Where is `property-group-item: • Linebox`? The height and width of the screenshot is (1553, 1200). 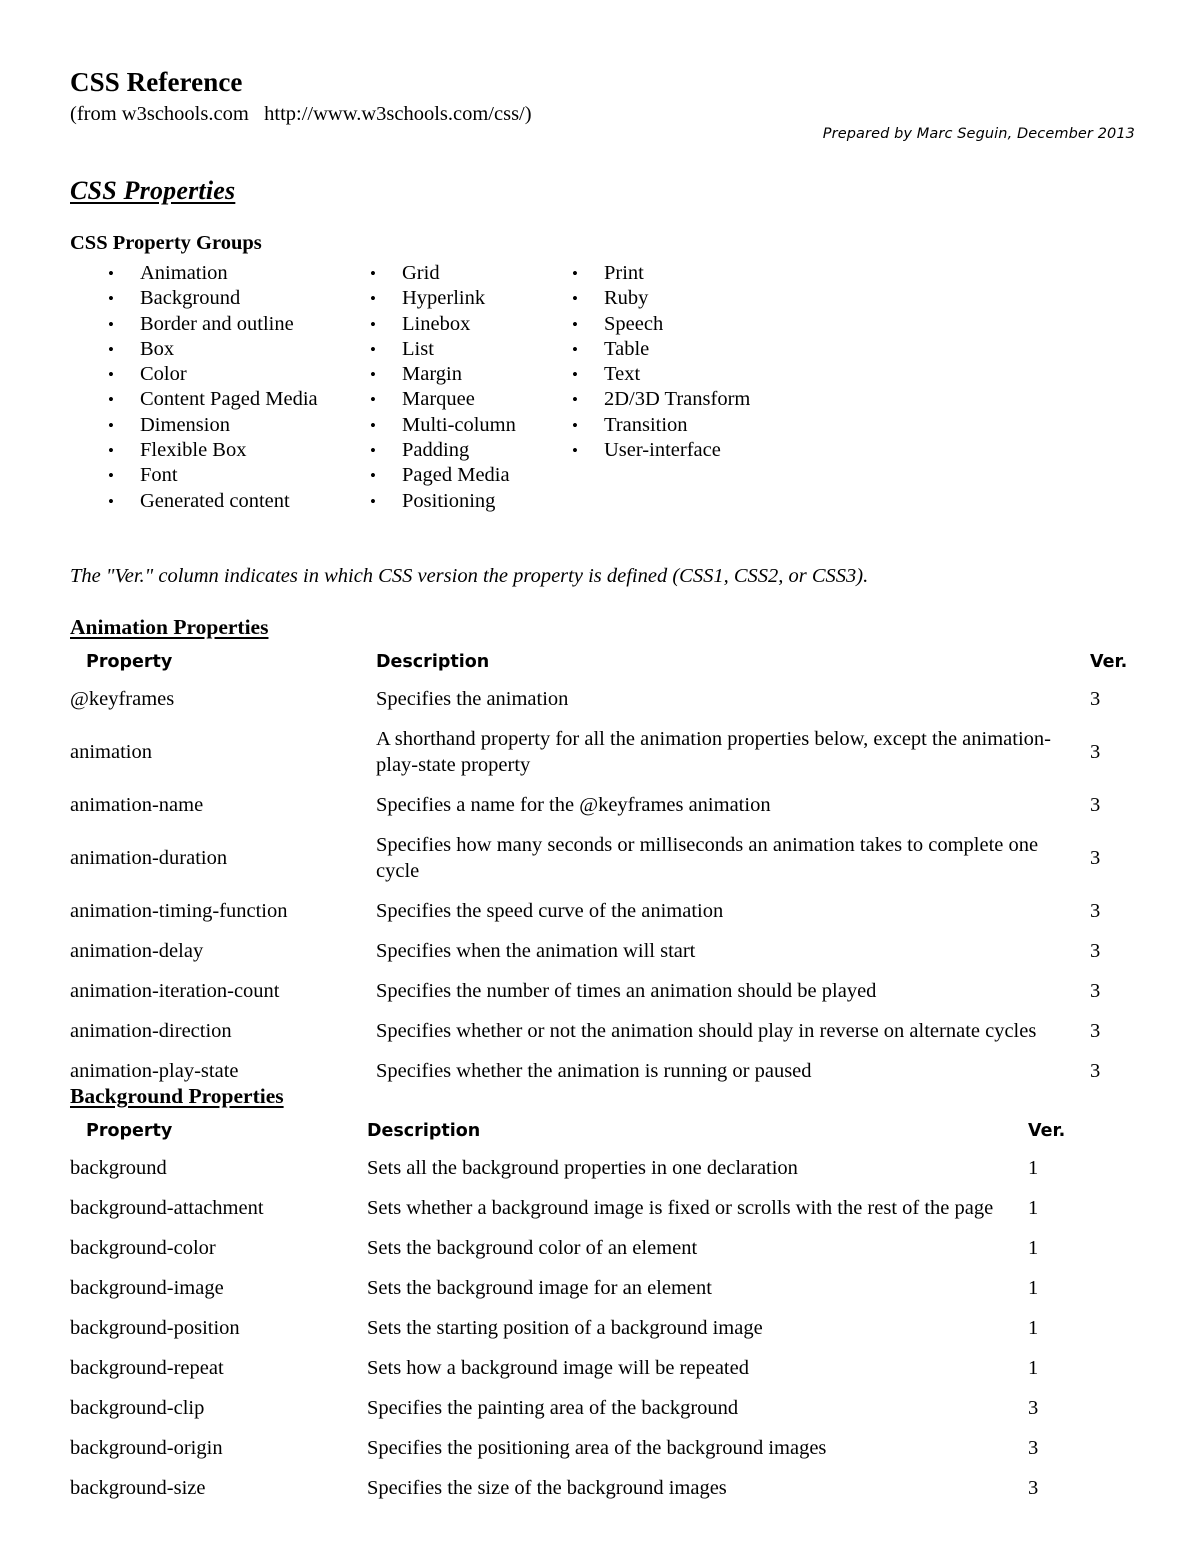
property-group-item: • Linebox is located at coordinates (443, 324).